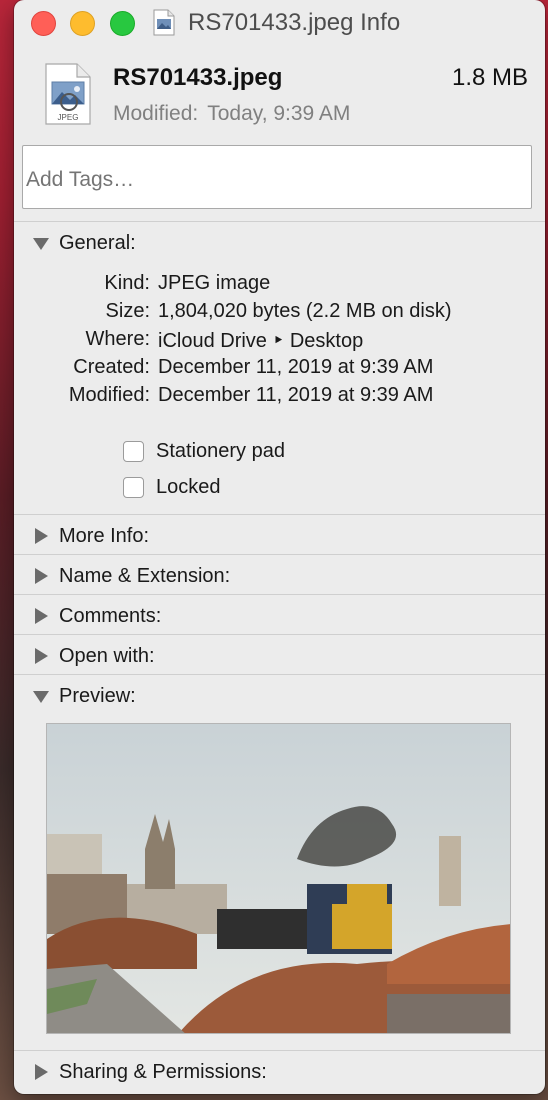 Image resolution: width=548 pixels, height=1100 pixels. What do you see at coordinates (97, 242) in the screenshot?
I see `section-label: General:` at bounding box center [97, 242].